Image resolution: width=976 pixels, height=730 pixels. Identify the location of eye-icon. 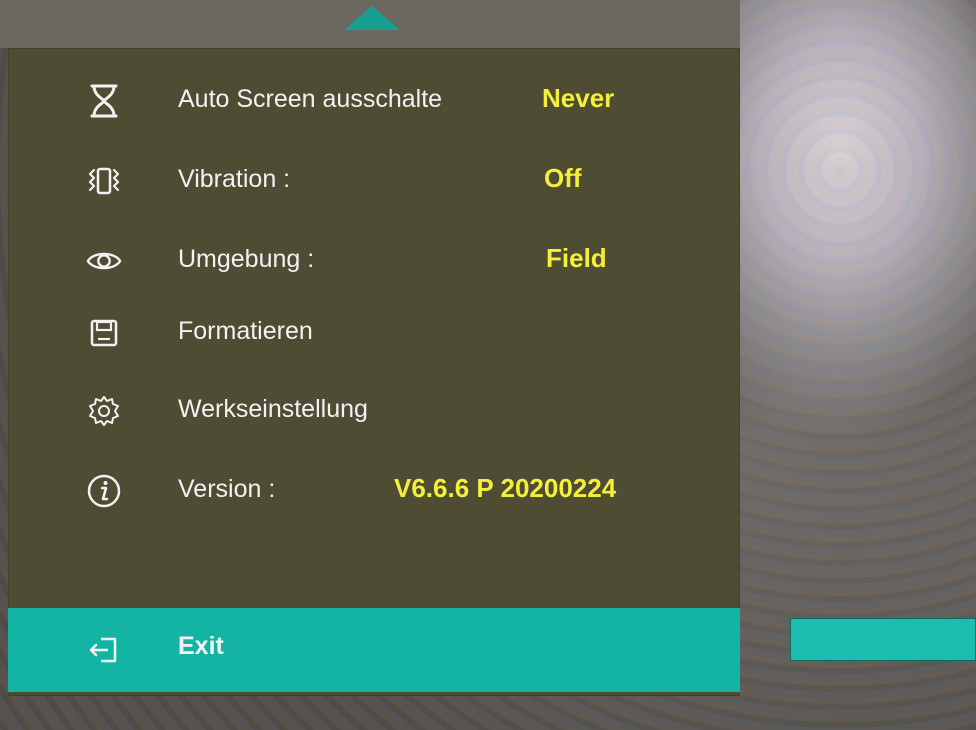
(104, 261).